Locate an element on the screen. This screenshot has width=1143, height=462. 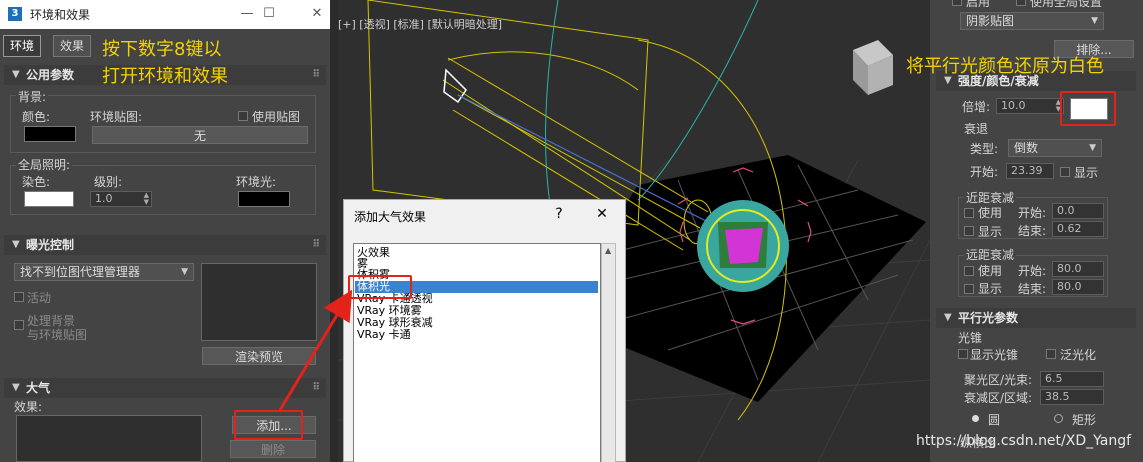
watermark-text: https://blog.csdn.net/XD_Yangf is located at coordinates (1024, 441).